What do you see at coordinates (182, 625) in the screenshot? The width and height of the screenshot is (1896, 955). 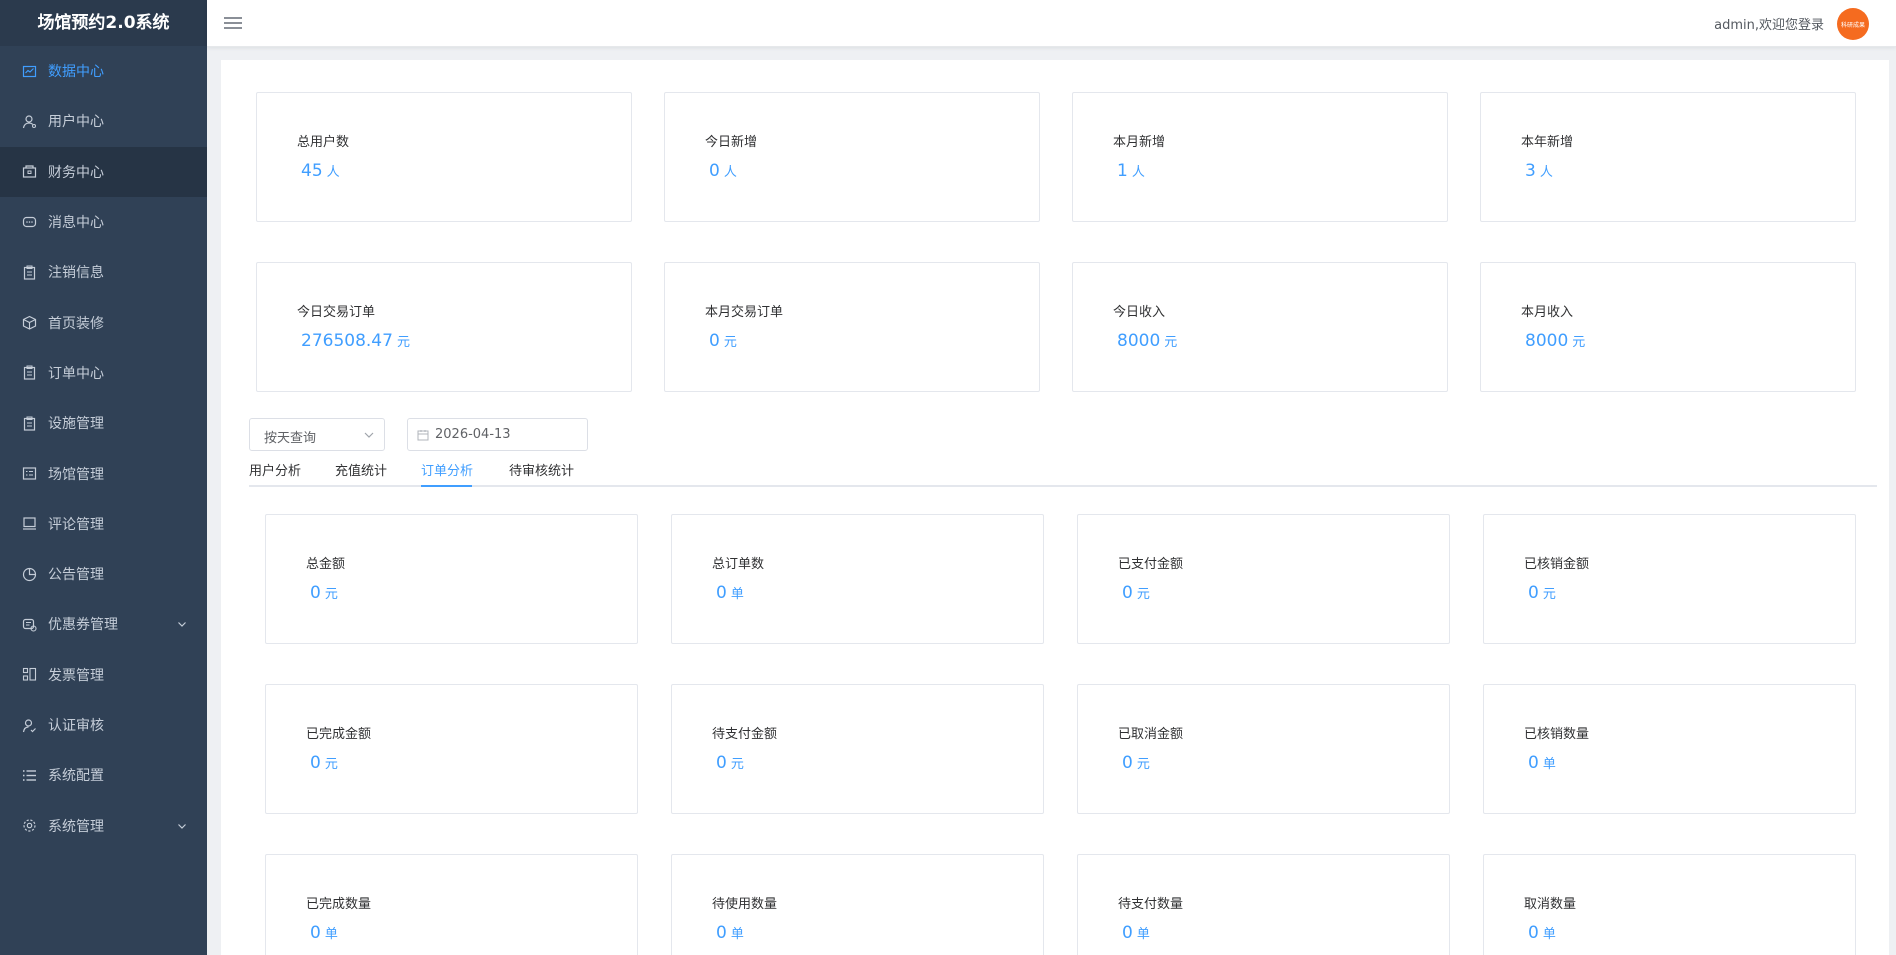 I see `chevron-down-icon` at bounding box center [182, 625].